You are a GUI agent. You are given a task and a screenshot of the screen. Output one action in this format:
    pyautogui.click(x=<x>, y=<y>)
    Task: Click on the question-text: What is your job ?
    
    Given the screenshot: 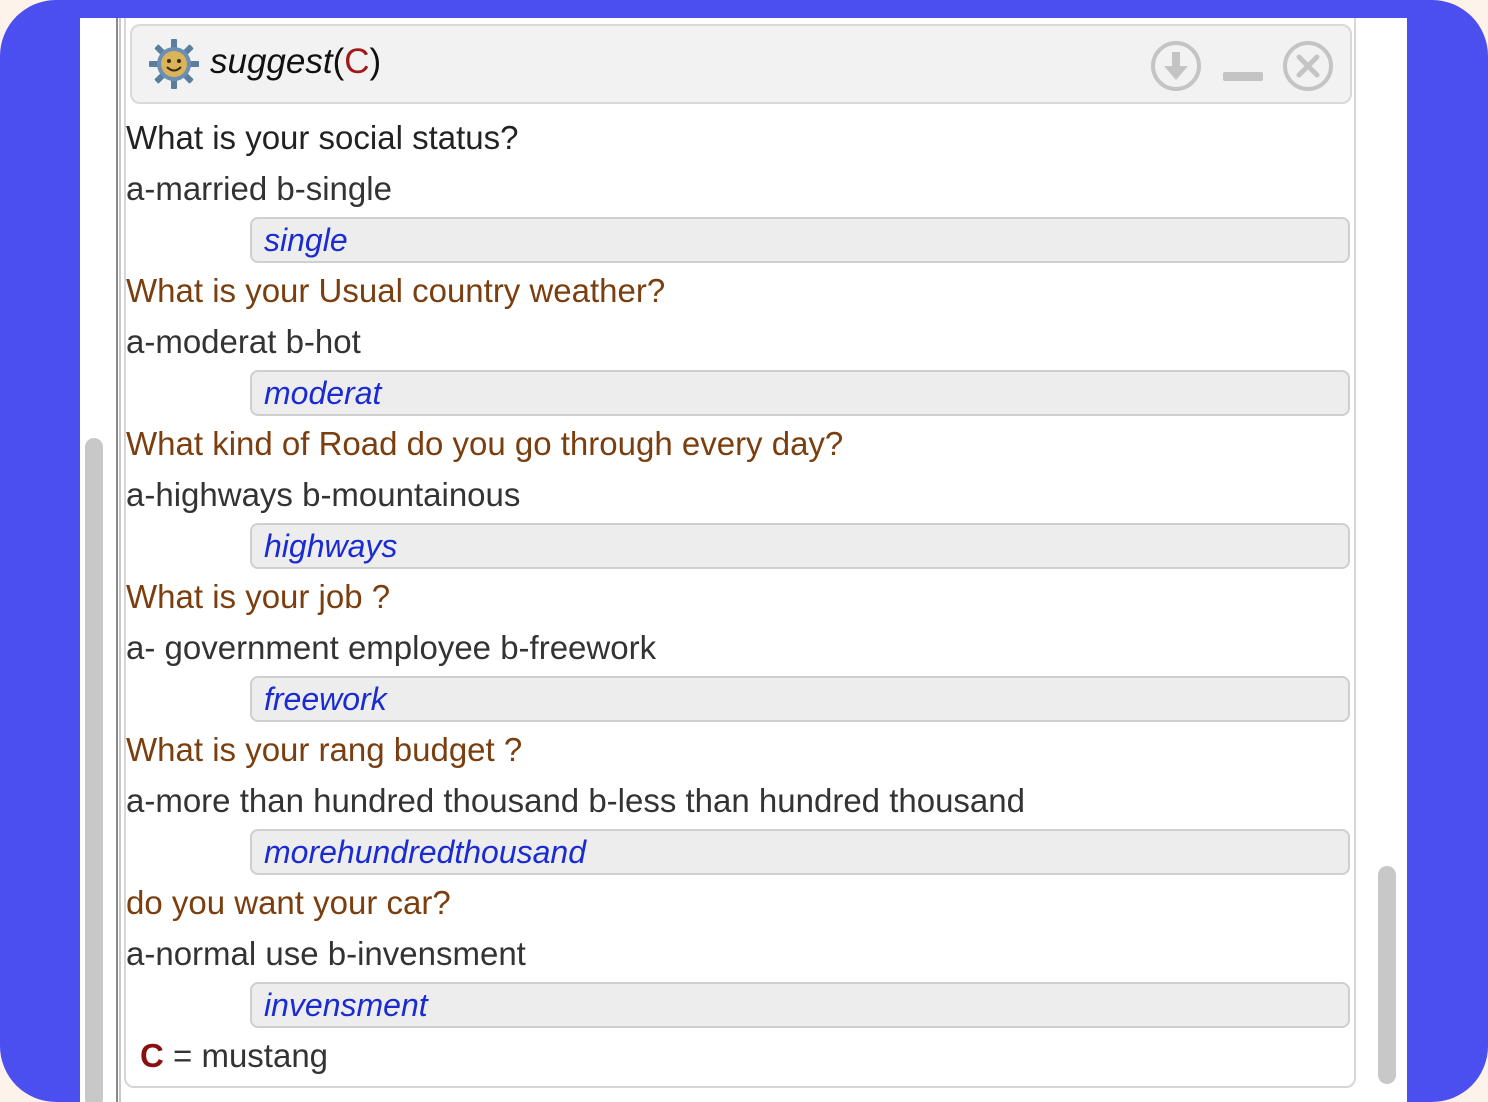 What is the action you would take?
    pyautogui.click(x=258, y=596)
    